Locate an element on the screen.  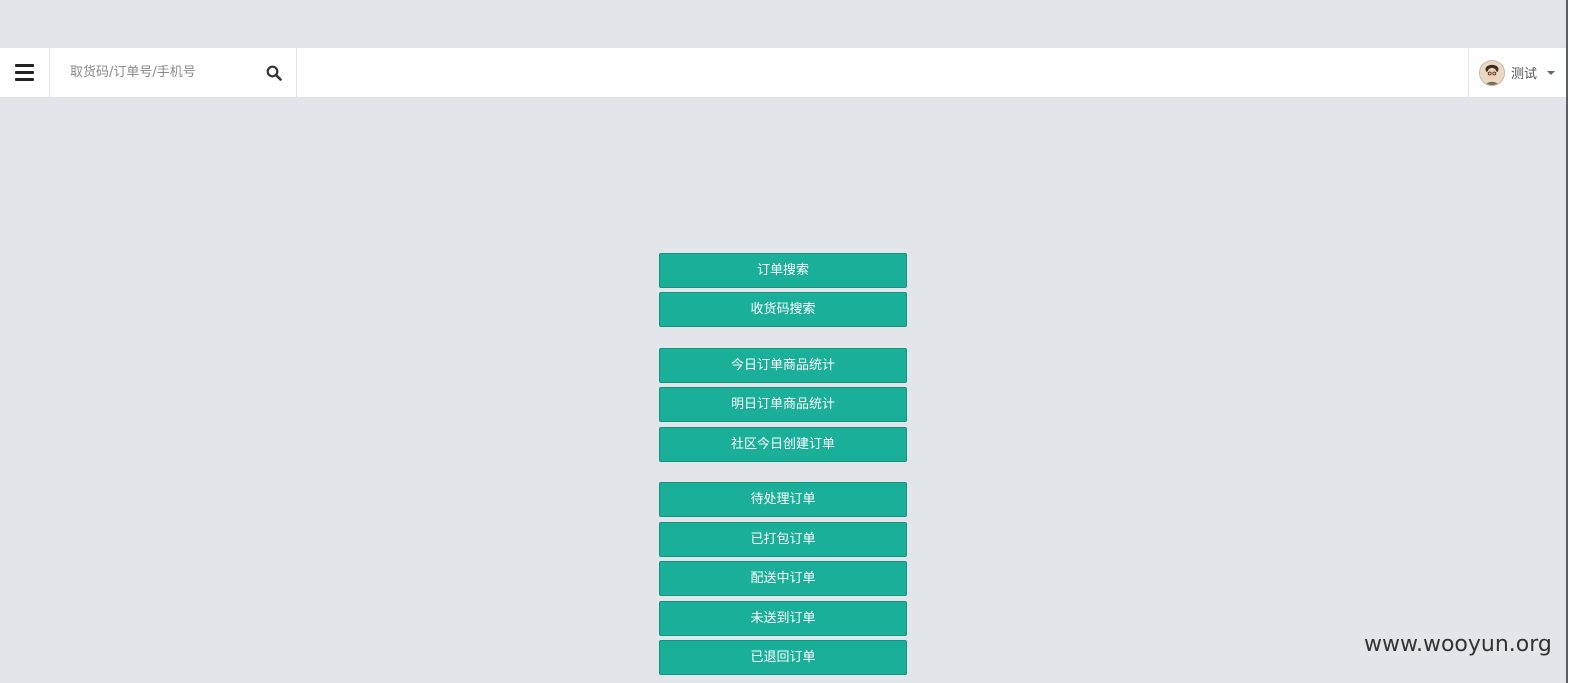
returned-orders-button: 已退回订单 is located at coordinates (783, 657).